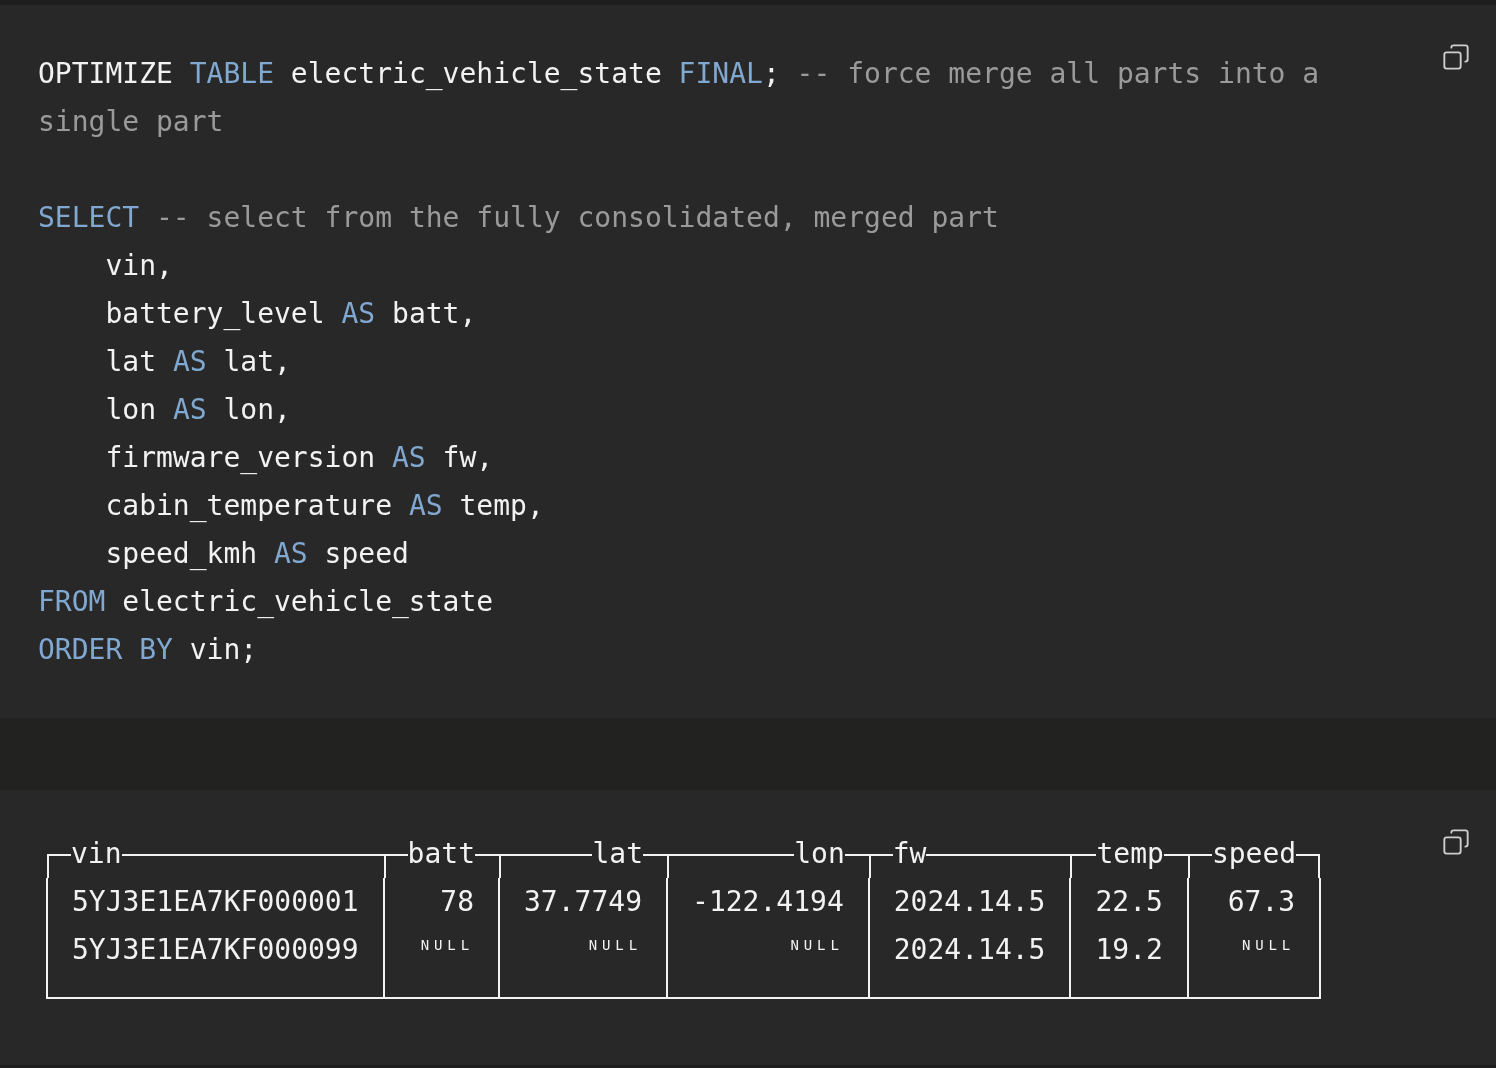 This screenshot has height=1068, width=1496. What do you see at coordinates (519, 218) in the screenshot?
I see `code-line: SELECT -- select from the fully consolidated, merged part` at bounding box center [519, 218].